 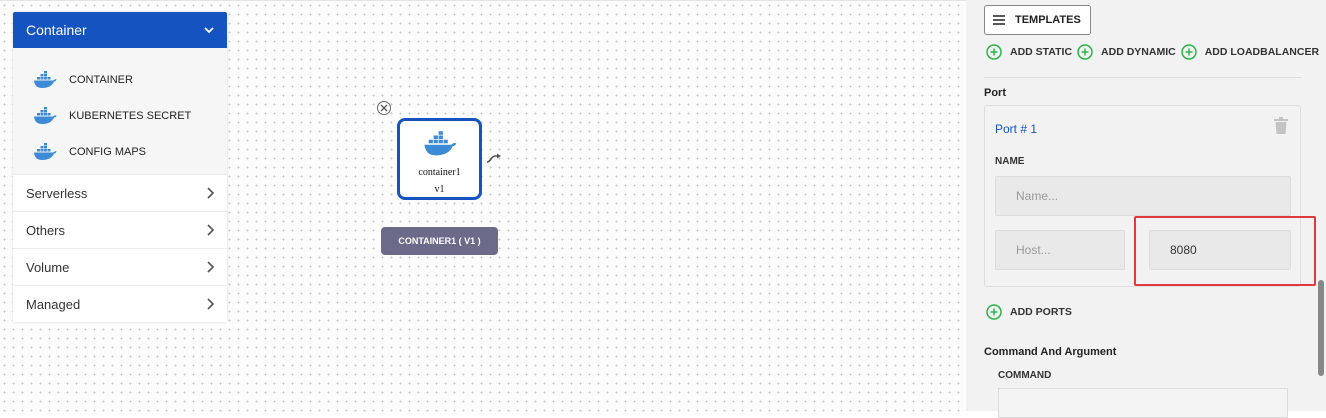 What do you see at coordinates (101, 80) in the screenshot?
I see `palette-item-label: CONTAINER` at bounding box center [101, 80].